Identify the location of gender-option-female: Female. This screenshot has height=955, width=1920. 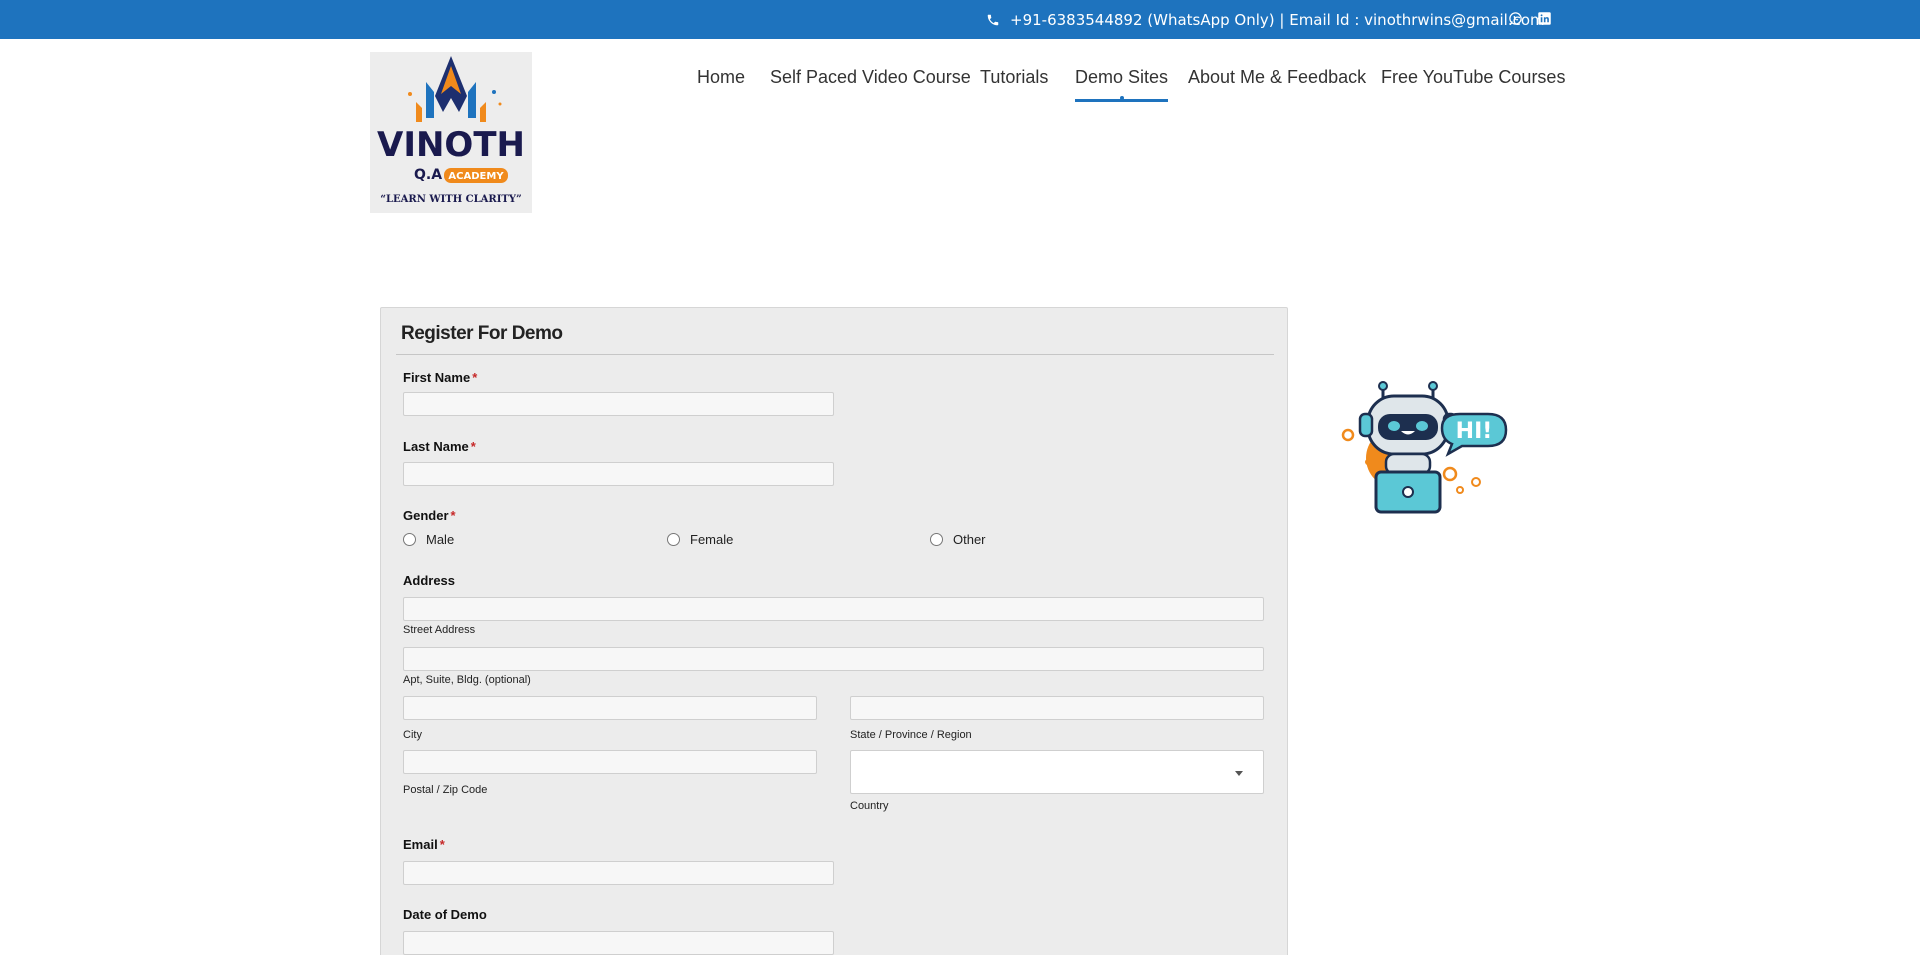
(700, 539).